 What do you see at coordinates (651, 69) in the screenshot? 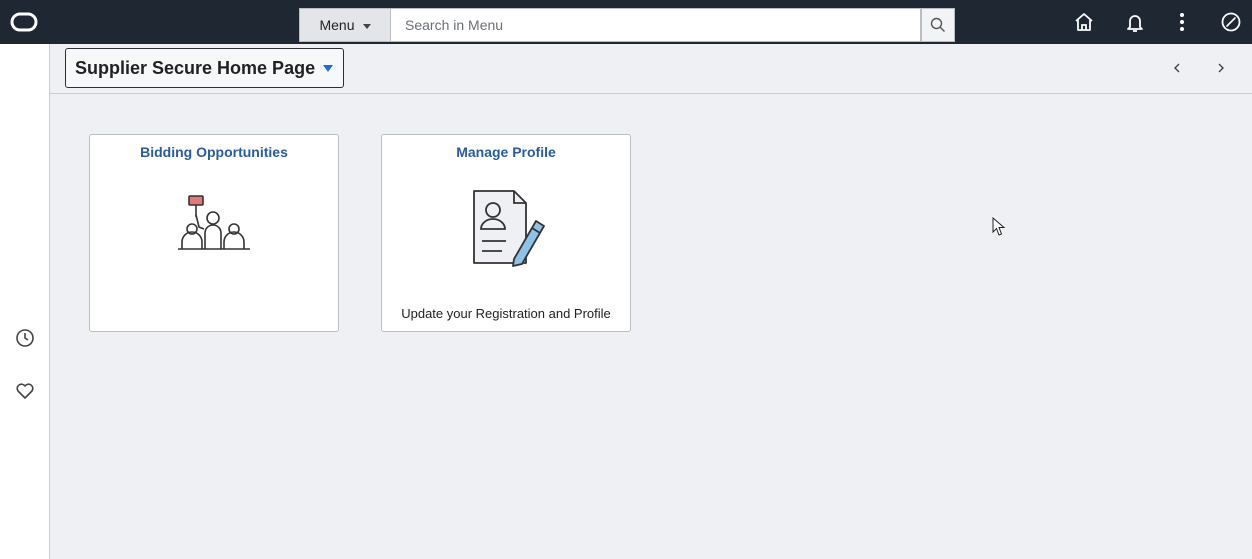
I see `page-header: Supplier Secure Home Page` at bounding box center [651, 69].